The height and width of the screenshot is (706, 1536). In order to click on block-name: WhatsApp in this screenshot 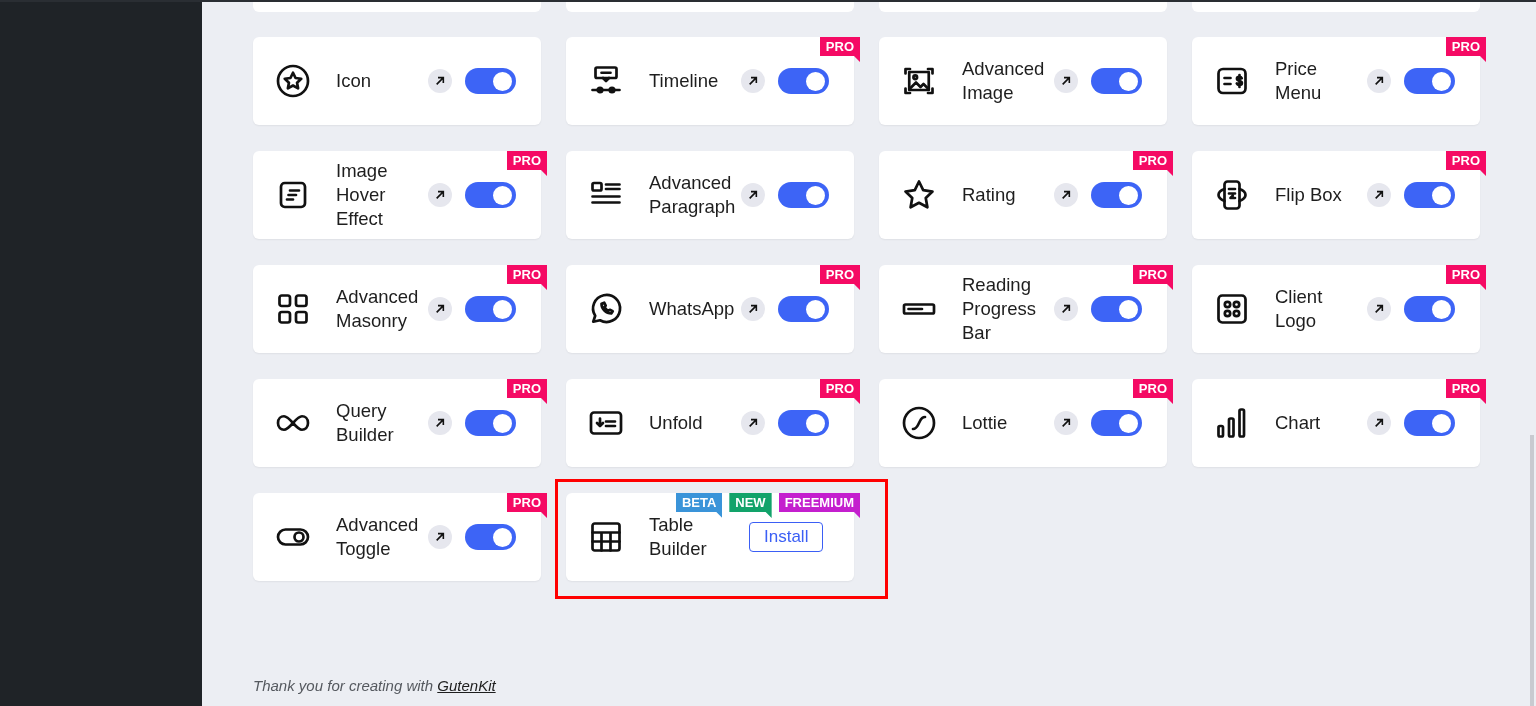, I will do `click(692, 309)`.